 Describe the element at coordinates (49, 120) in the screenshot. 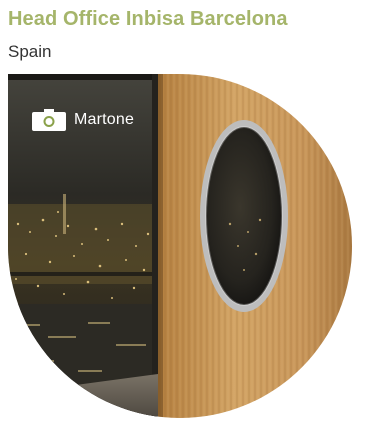

I see `camera-icon` at that location.